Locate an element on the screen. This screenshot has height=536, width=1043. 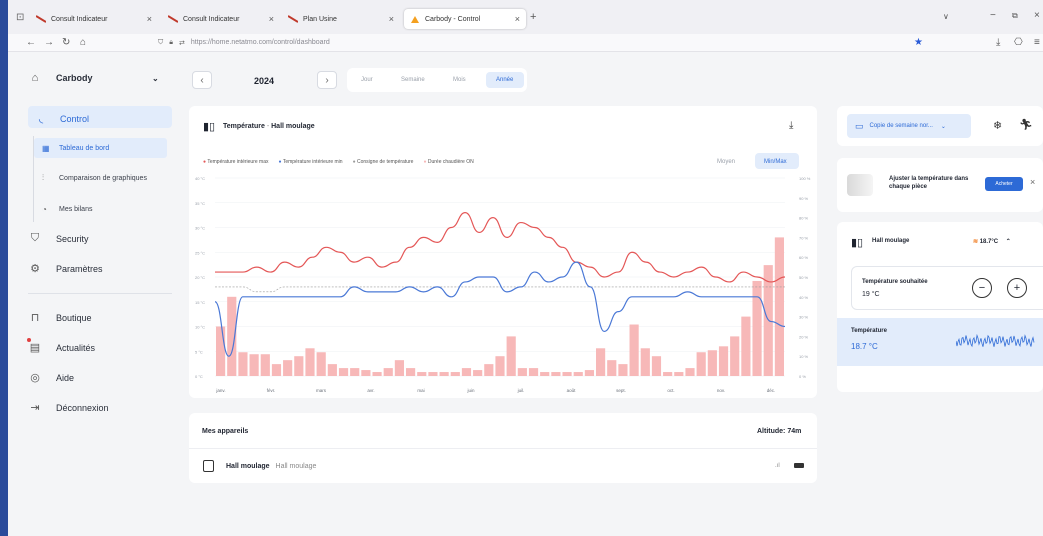
device-row: Hall moulage Hall moulage is located at coordinates (271, 466).